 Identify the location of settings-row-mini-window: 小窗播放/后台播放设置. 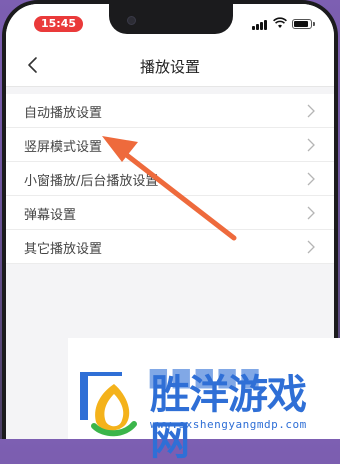
(170, 179).